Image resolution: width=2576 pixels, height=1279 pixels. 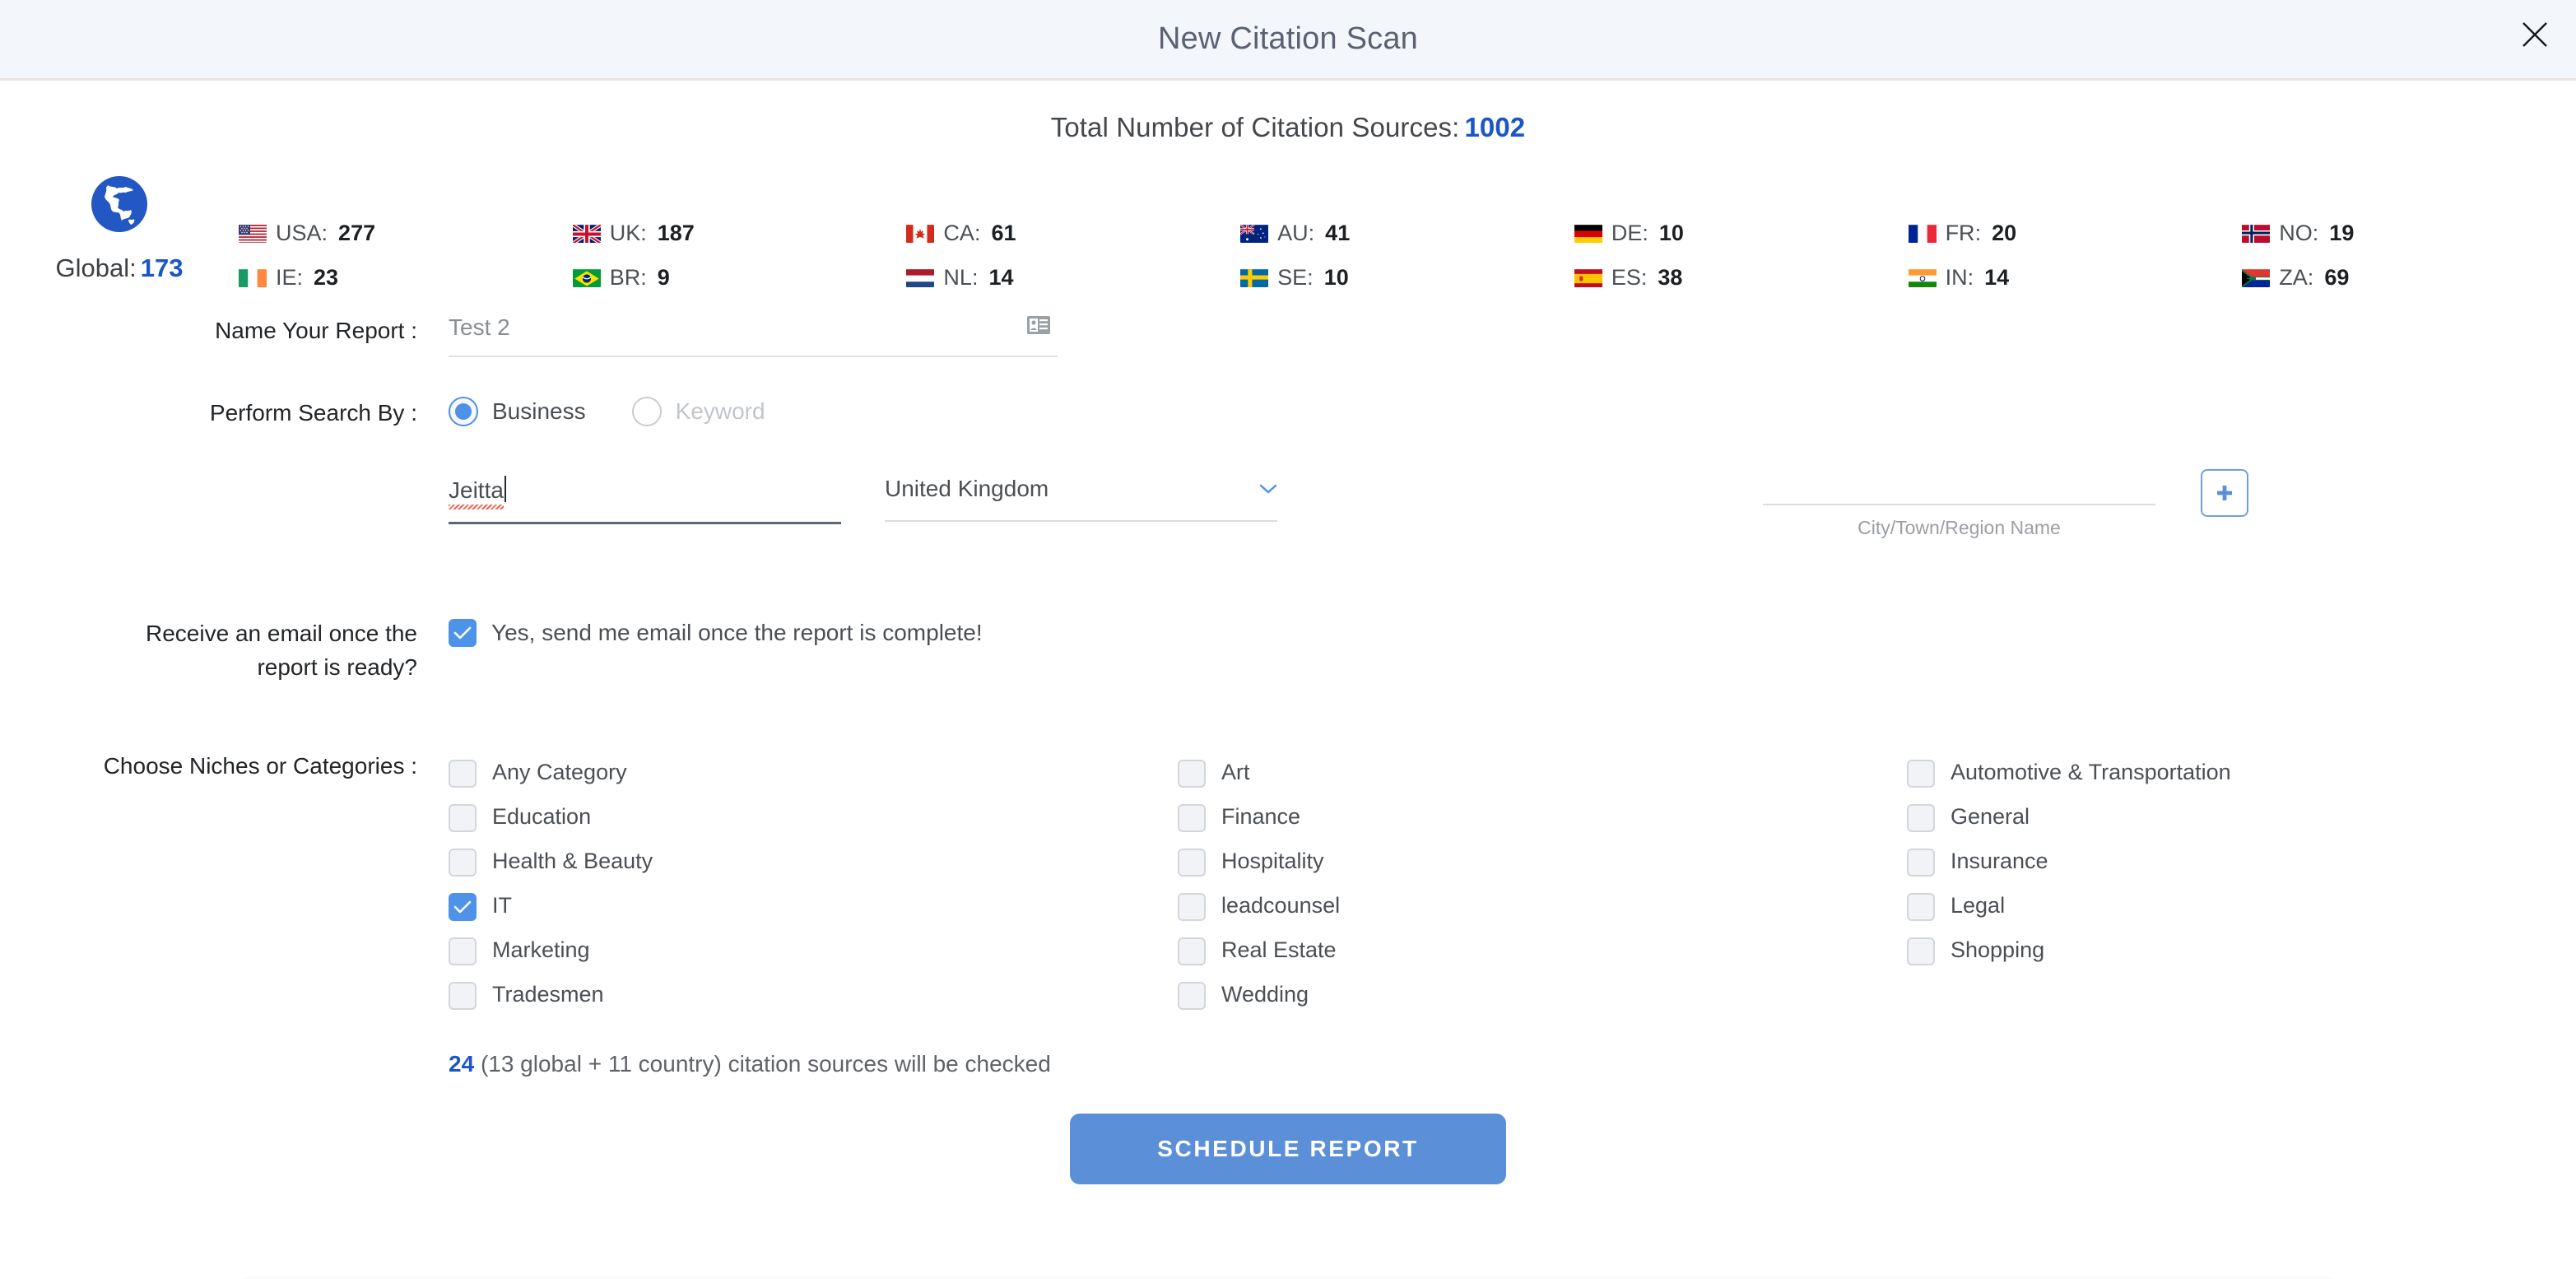 What do you see at coordinates (645, 500) in the screenshot?
I see `business-name-field: Jeitta` at bounding box center [645, 500].